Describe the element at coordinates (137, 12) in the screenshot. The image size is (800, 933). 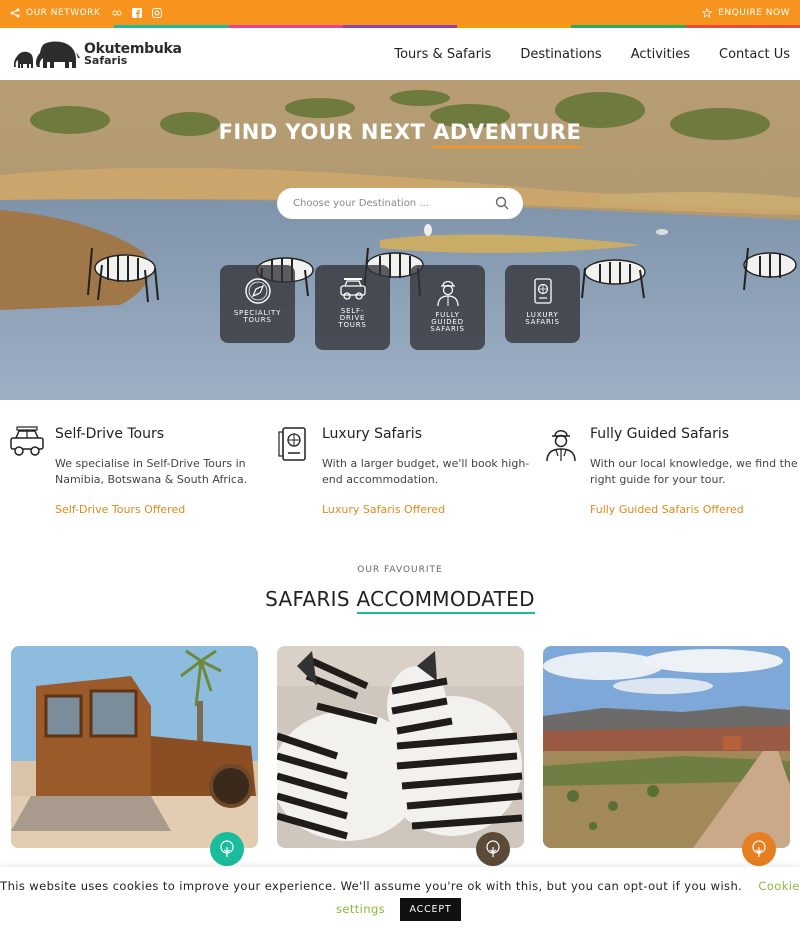
I see `facebook-icon` at that location.